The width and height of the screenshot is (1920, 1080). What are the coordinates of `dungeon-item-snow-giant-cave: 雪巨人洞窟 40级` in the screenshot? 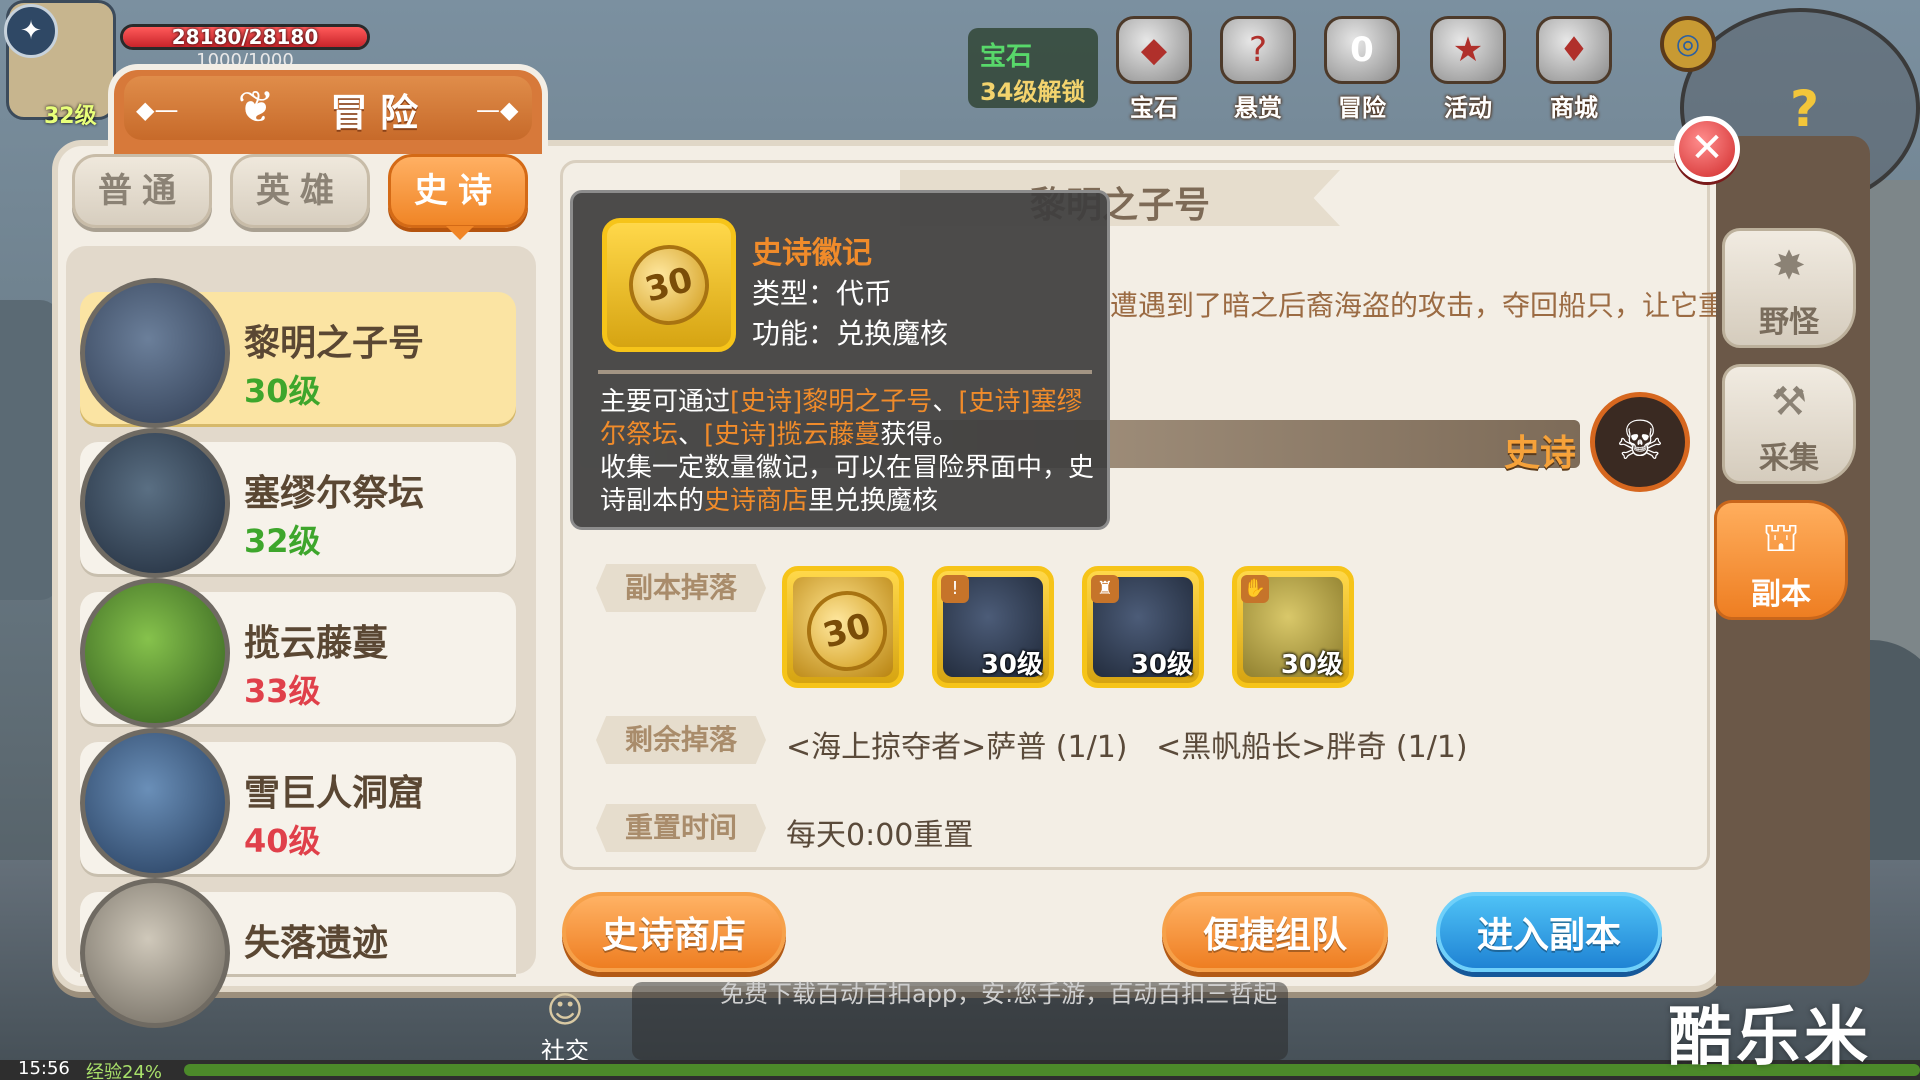 It's located at (298, 803).